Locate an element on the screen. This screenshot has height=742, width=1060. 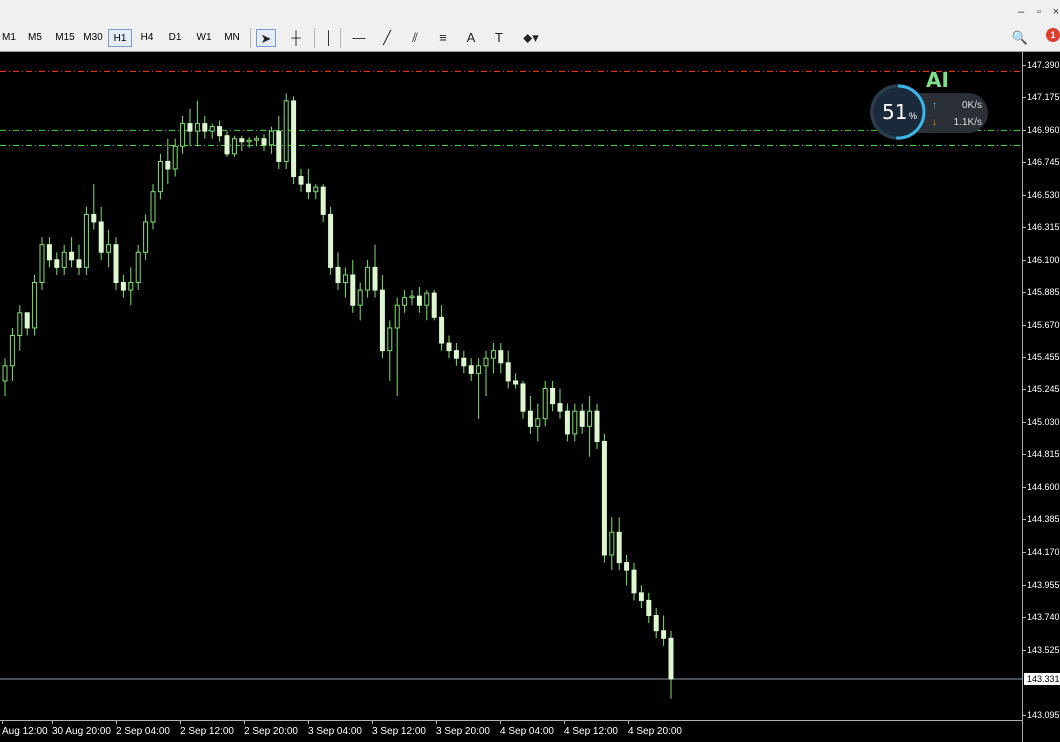
timeframe-m30-button: M30 is located at coordinates (93, 38).